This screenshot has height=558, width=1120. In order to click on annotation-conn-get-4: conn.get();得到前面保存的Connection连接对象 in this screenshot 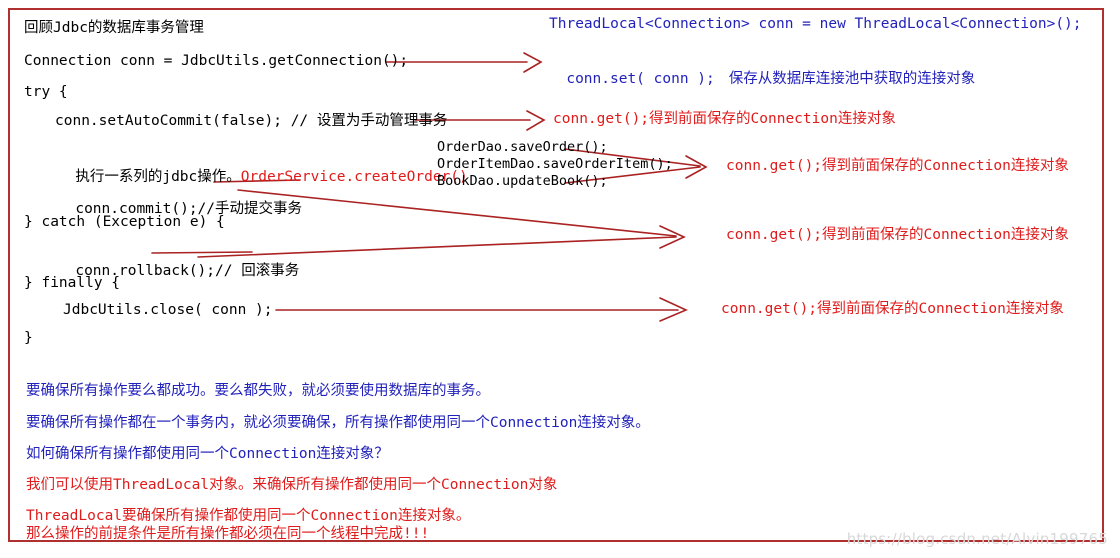, I will do `click(892, 309)`.